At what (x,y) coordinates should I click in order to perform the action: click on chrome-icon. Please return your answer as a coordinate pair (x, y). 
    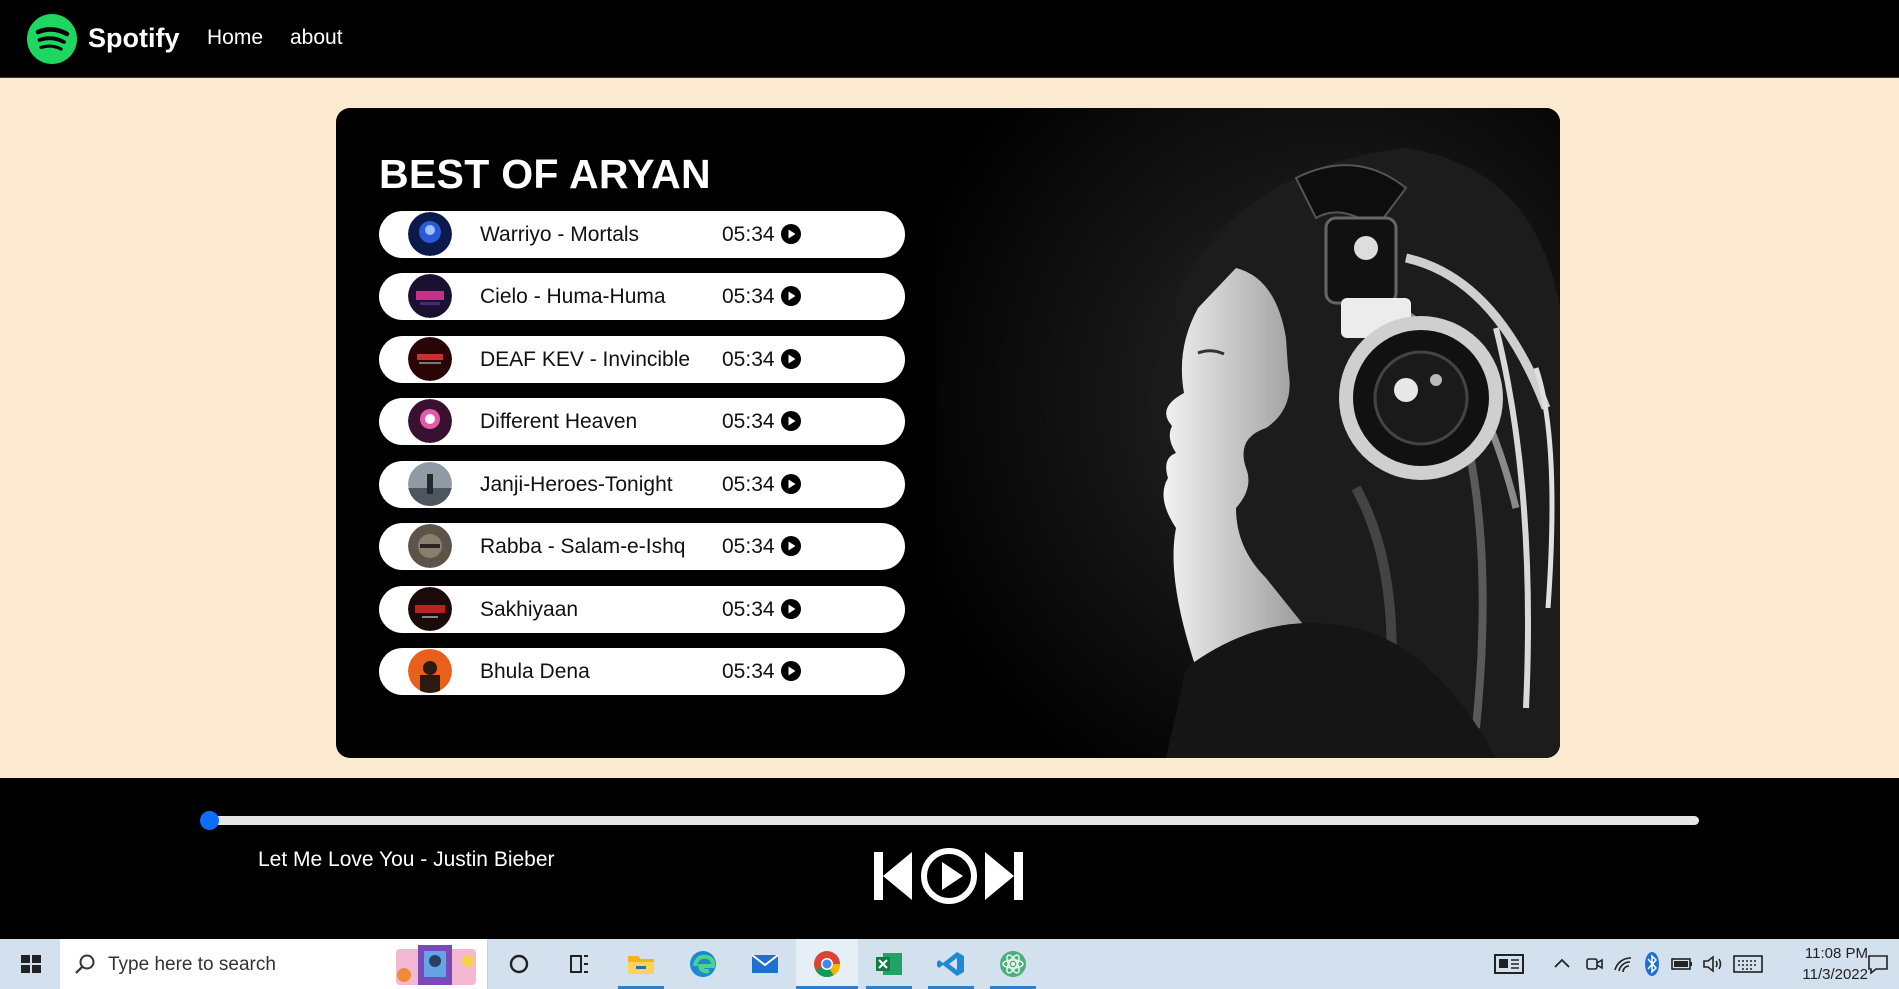
    Looking at the image, I should click on (827, 964).